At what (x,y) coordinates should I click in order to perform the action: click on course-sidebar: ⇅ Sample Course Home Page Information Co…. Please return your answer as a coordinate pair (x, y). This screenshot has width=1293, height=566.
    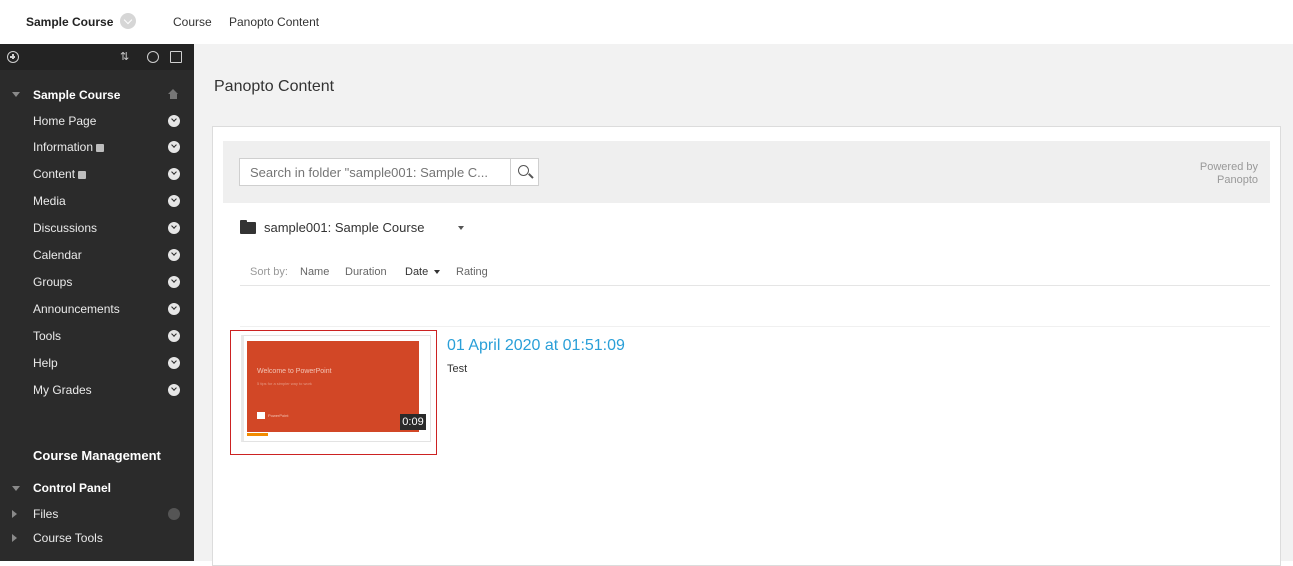
    Looking at the image, I should click on (97, 302).